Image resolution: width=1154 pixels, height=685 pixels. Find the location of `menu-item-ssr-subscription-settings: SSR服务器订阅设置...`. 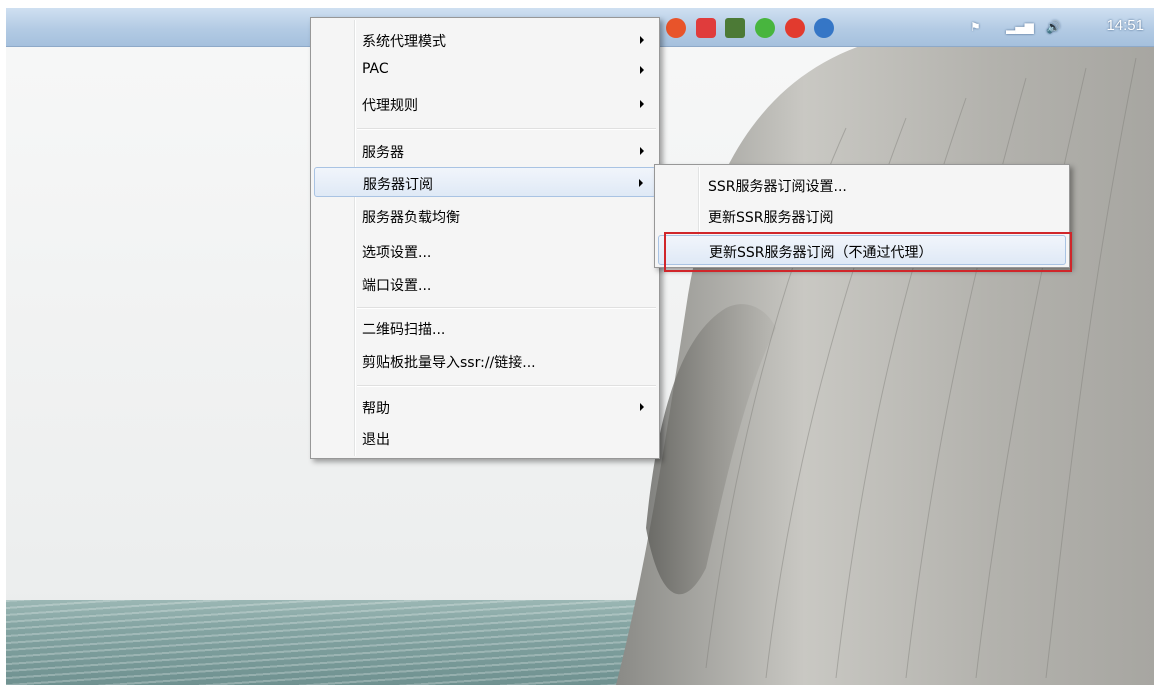

menu-item-ssr-subscription-settings: SSR服务器订阅设置... is located at coordinates (862, 185).